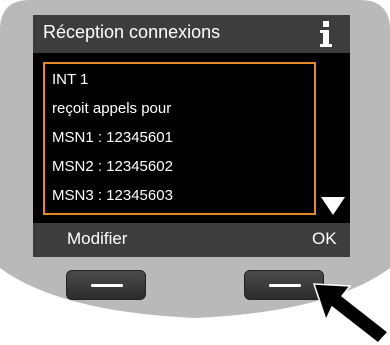  What do you see at coordinates (112, 166) in the screenshot?
I see `list-line-4: MSN2 : 12345602` at bounding box center [112, 166].